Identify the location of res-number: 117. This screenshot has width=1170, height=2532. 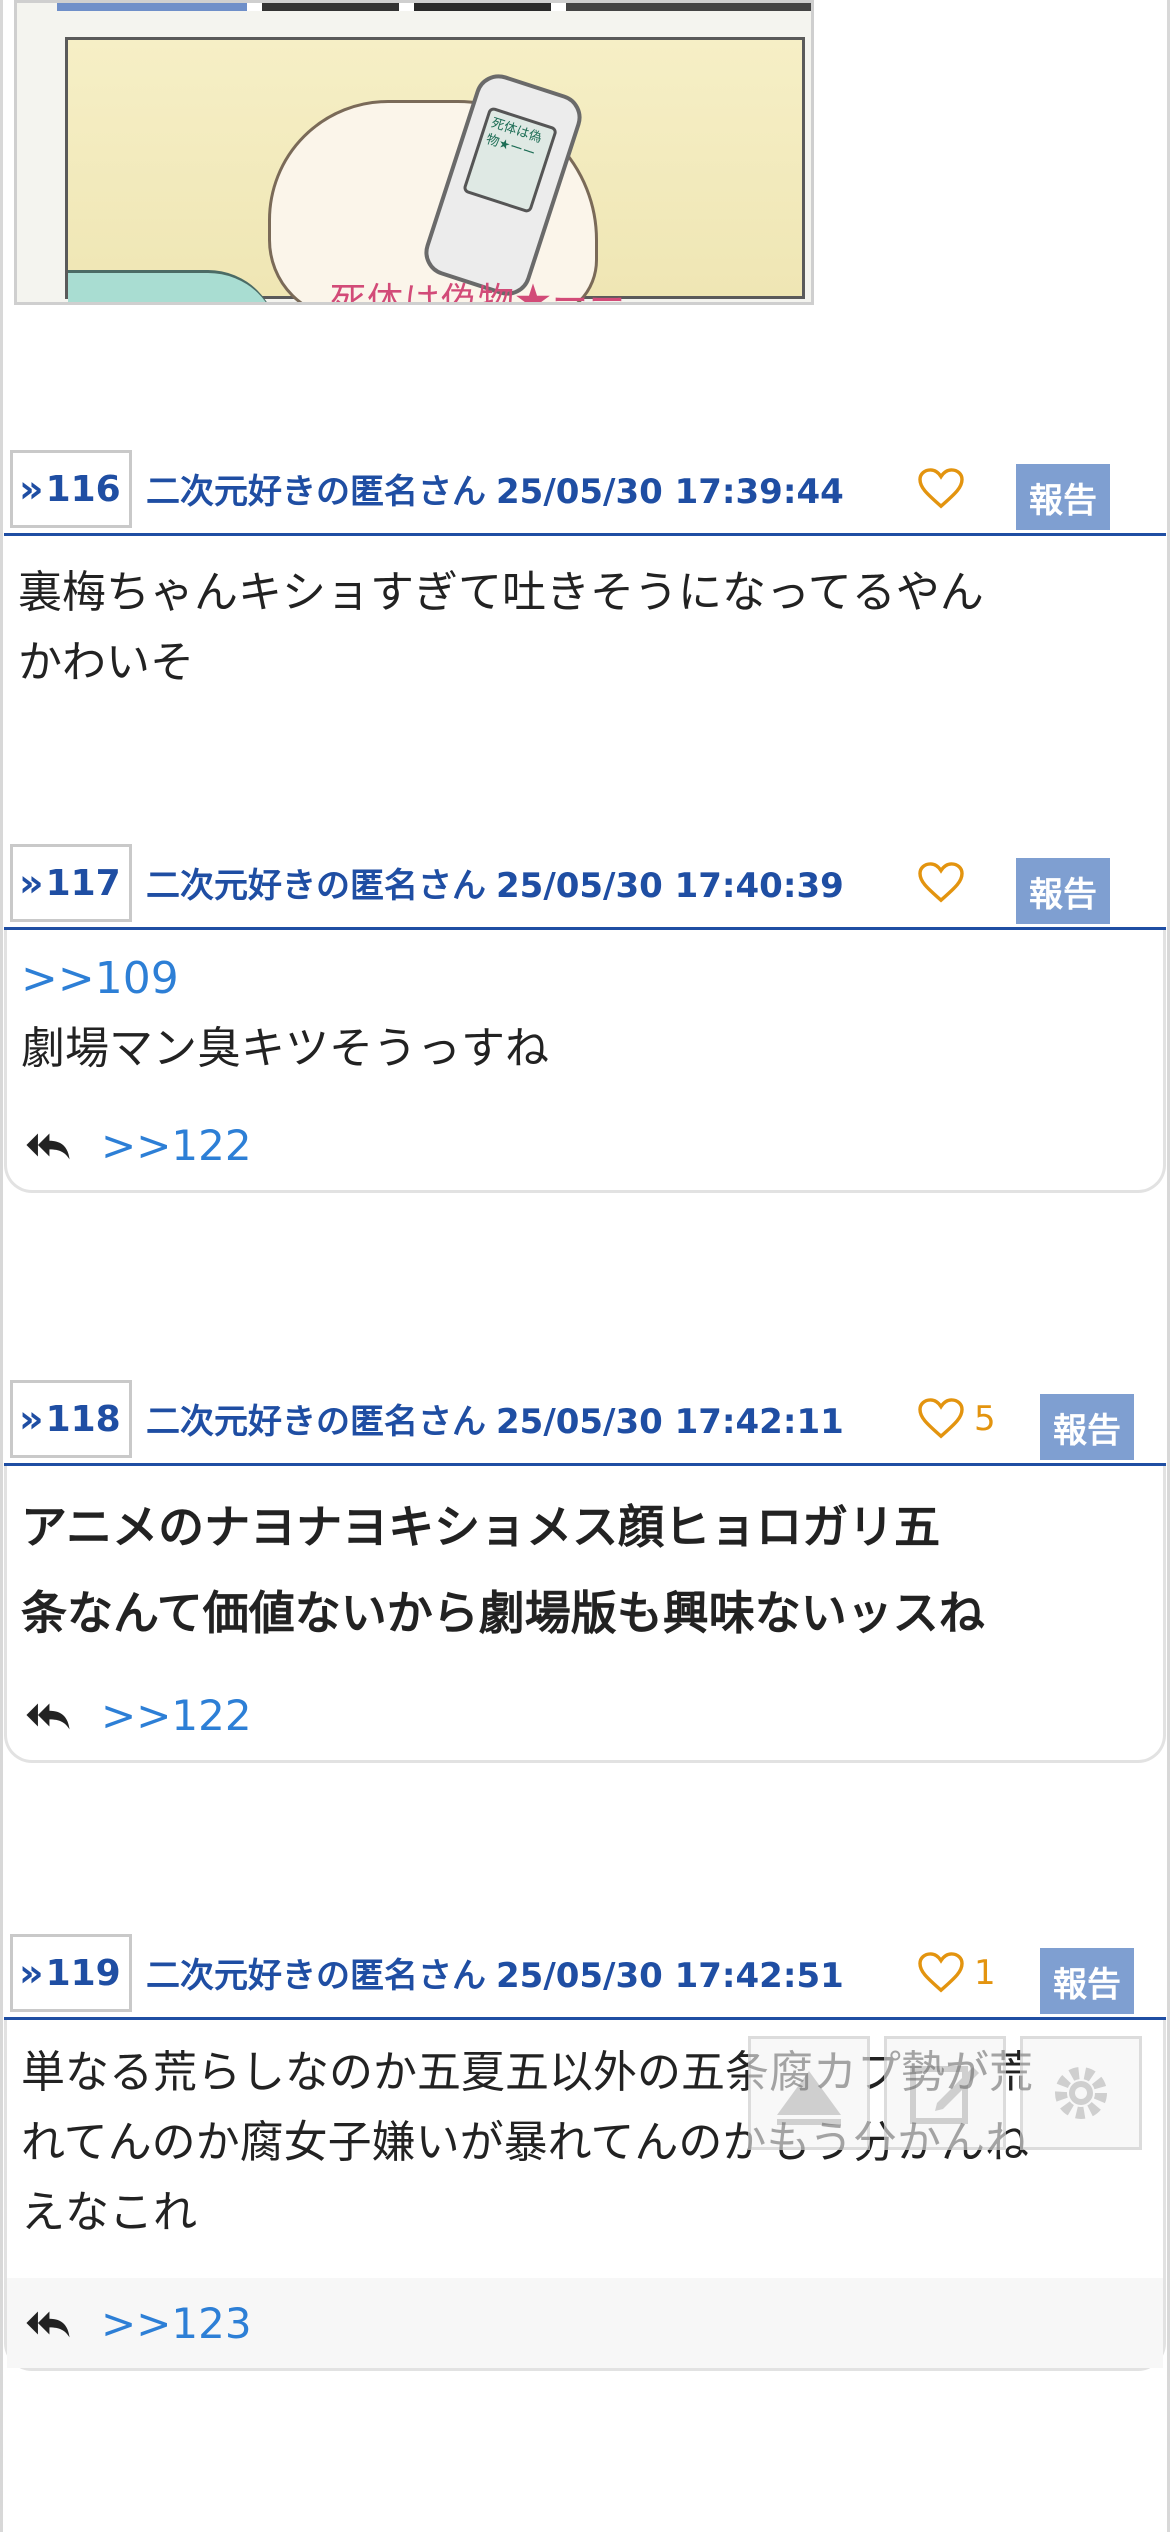
(83, 883).